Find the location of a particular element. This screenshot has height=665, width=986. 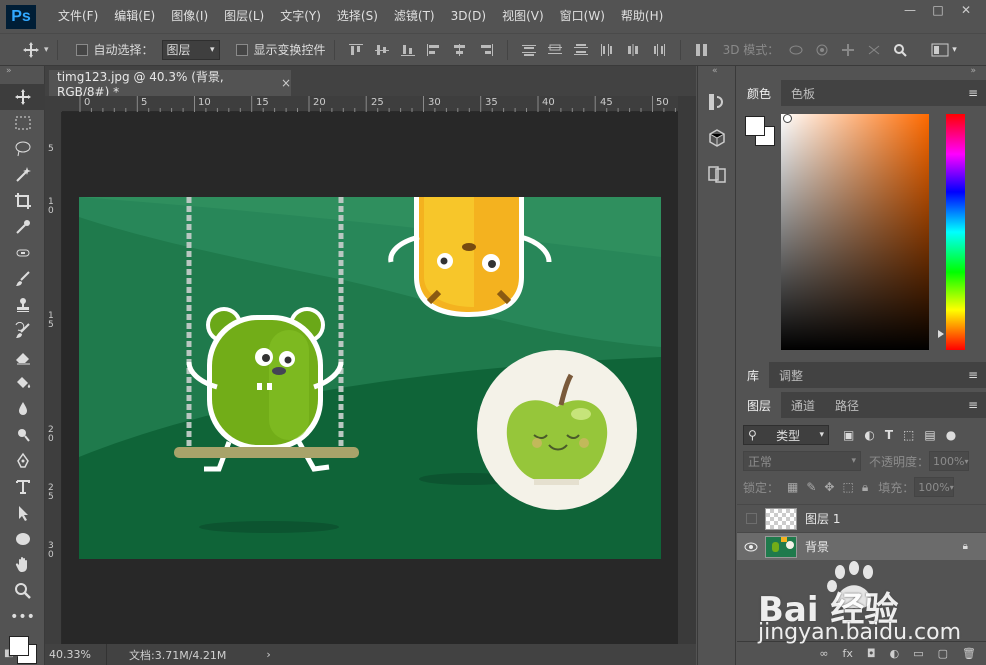

visibility-toggle is located at coordinates (751, 518).